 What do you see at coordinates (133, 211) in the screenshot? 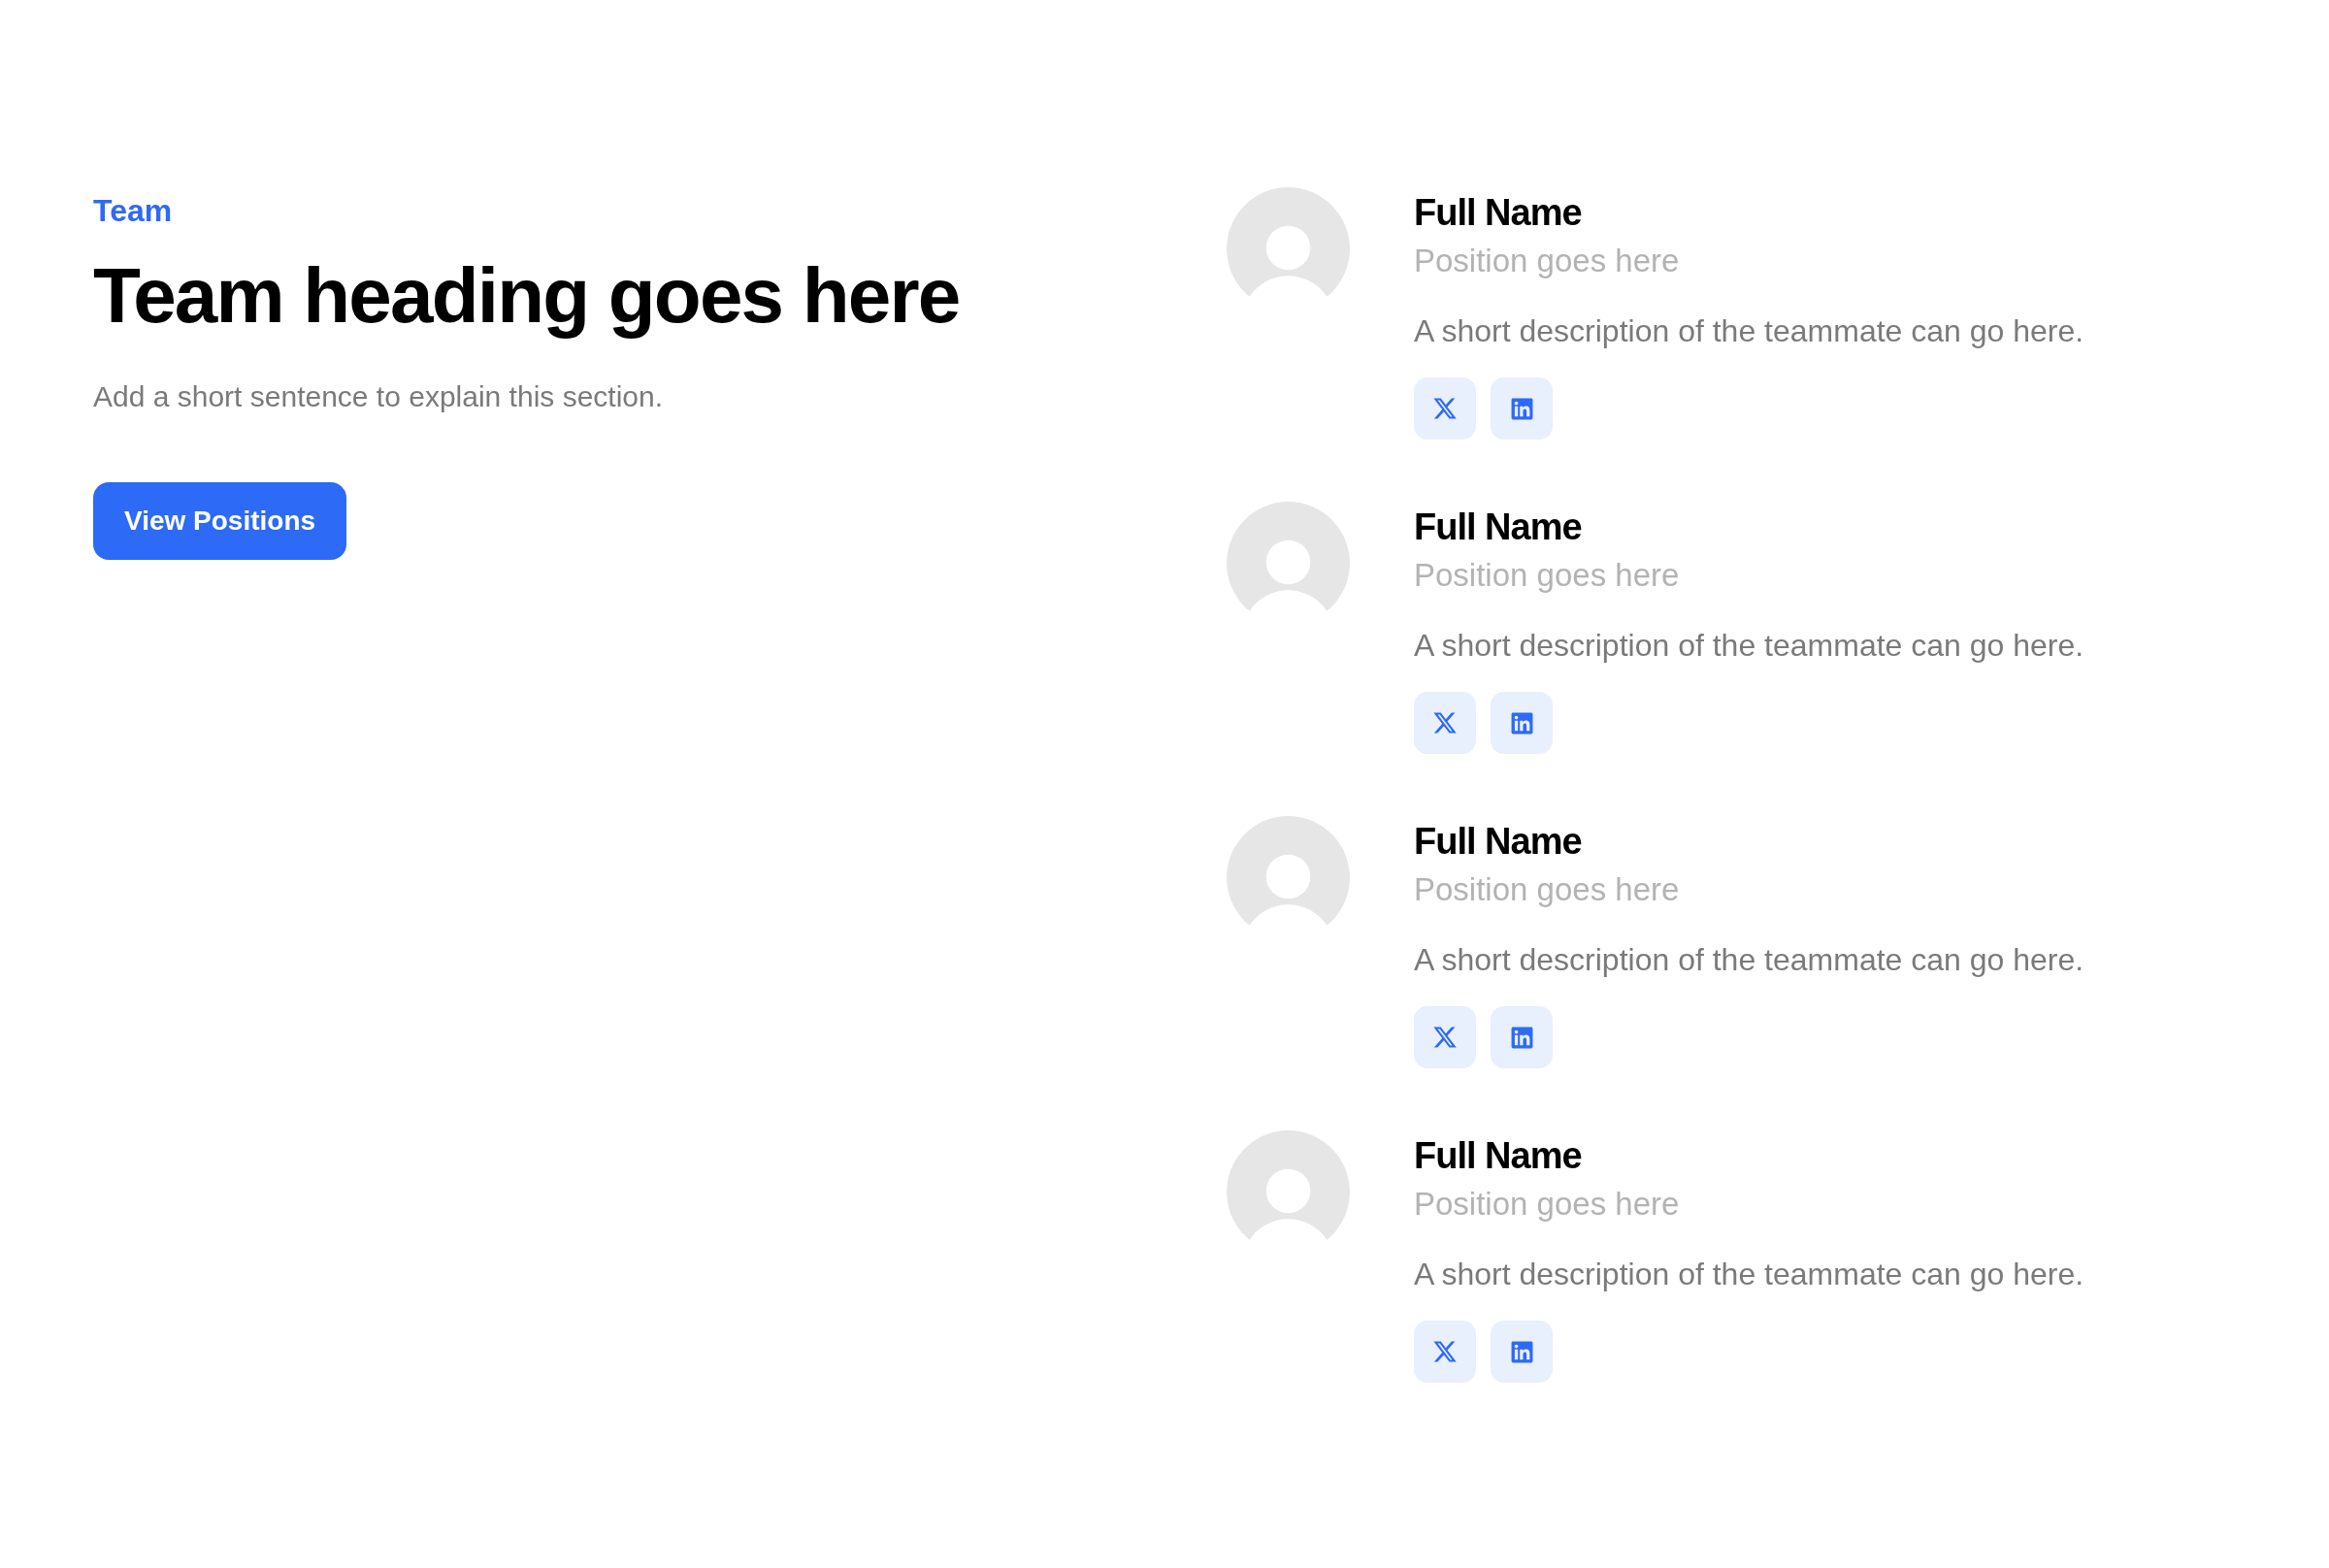
I see `section-eyebrow: Team` at bounding box center [133, 211].